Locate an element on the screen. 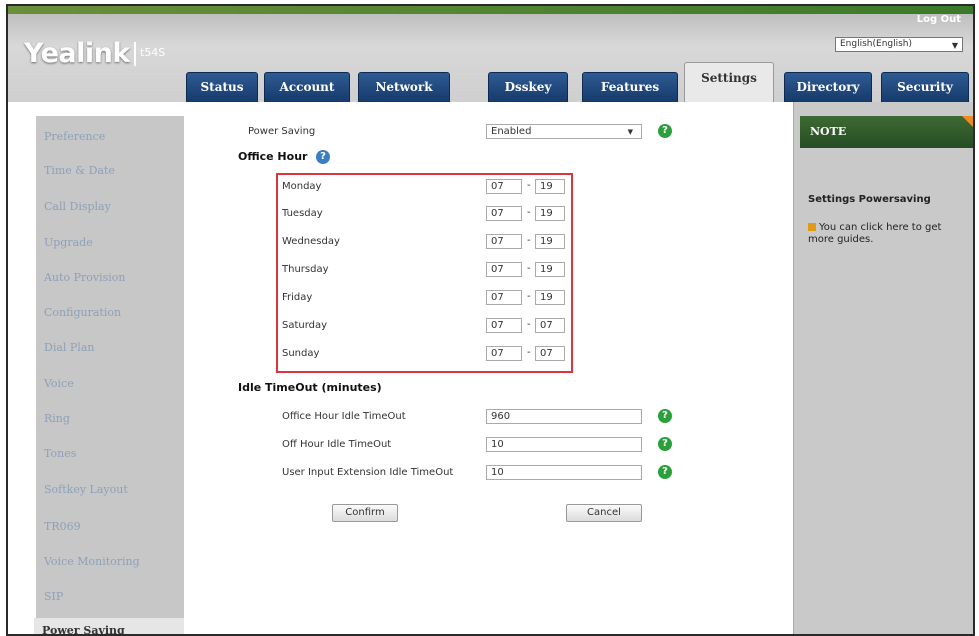 Image resolution: width=979 pixels, height=636 pixels. sidebar-item-dial-plan: Dial Plan is located at coordinates (69, 347).